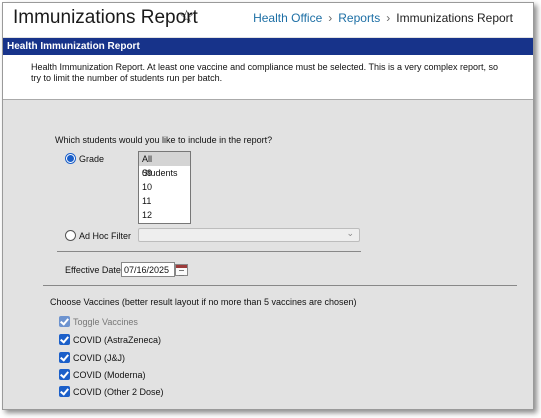 This screenshot has width=541, height=418. Describe the element at coordinates (350, 233) in the screenshot. I see `chevron-down-icon: ⌄` at that location.